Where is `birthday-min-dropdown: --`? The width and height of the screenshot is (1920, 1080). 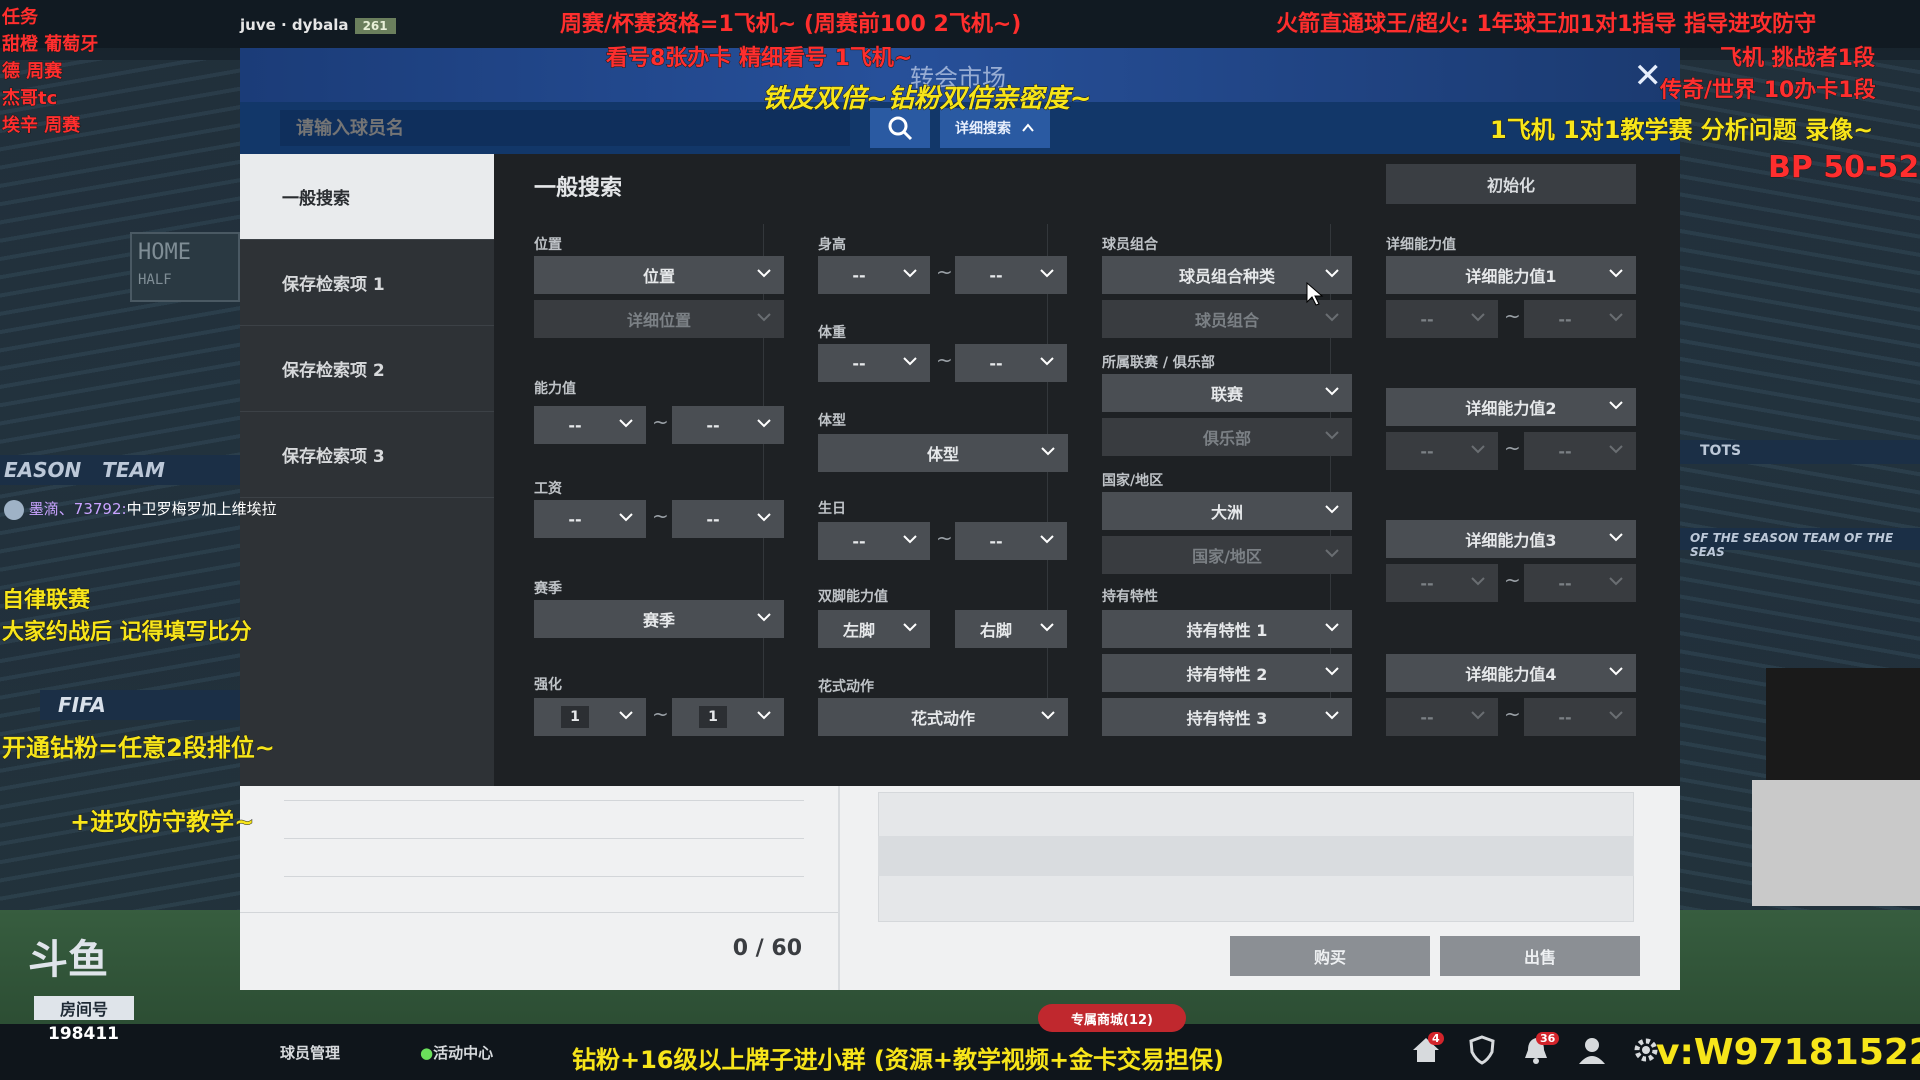 birthday-min-dropdown: -- is located at coordinates (874, 541).